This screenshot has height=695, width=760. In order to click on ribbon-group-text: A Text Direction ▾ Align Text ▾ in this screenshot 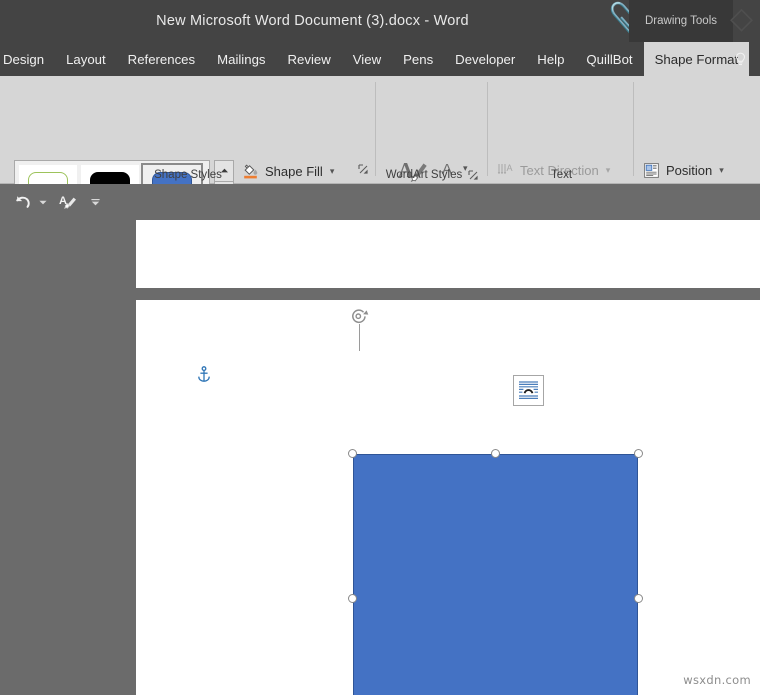, I will do `click(561, 153)`.